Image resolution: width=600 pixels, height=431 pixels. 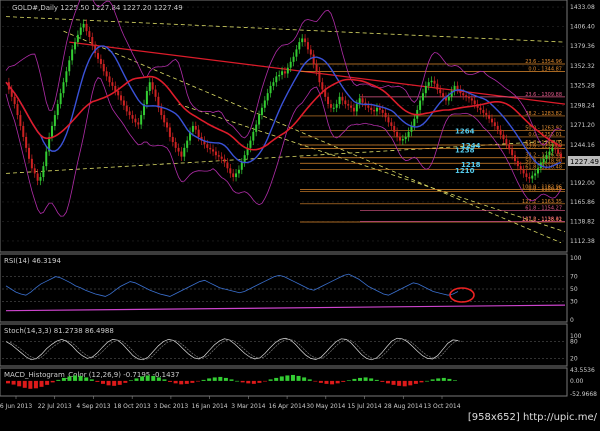 What do you see at coordinates (574, 301) in the screenshot?
I see `rsi-y-tick-label: 30` at bounding box center [574, 301].